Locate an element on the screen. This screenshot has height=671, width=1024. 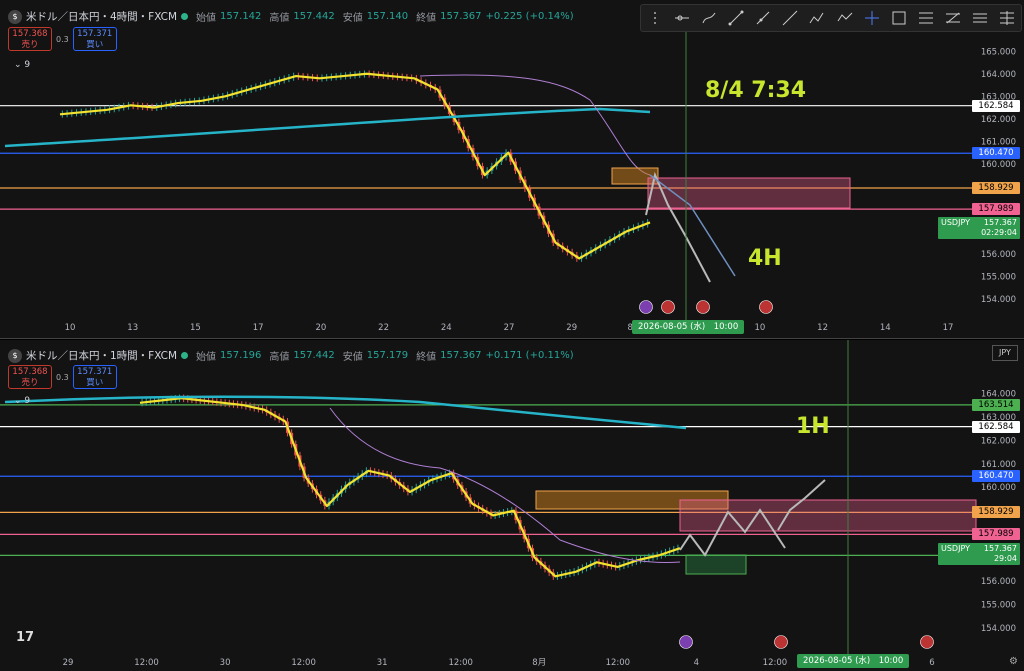
low-label: 安値 is located at coordinates (352, 18).